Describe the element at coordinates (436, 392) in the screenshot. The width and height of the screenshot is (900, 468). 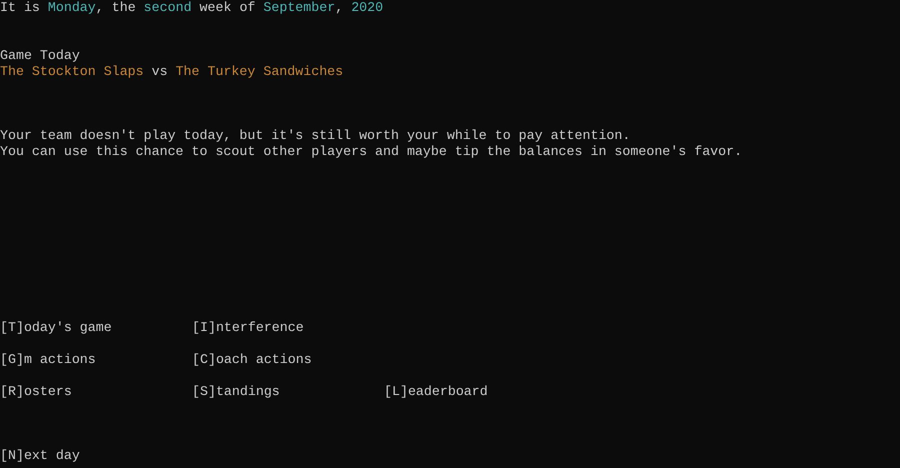
I see `menu-option: [L]eaderboard` at that location.